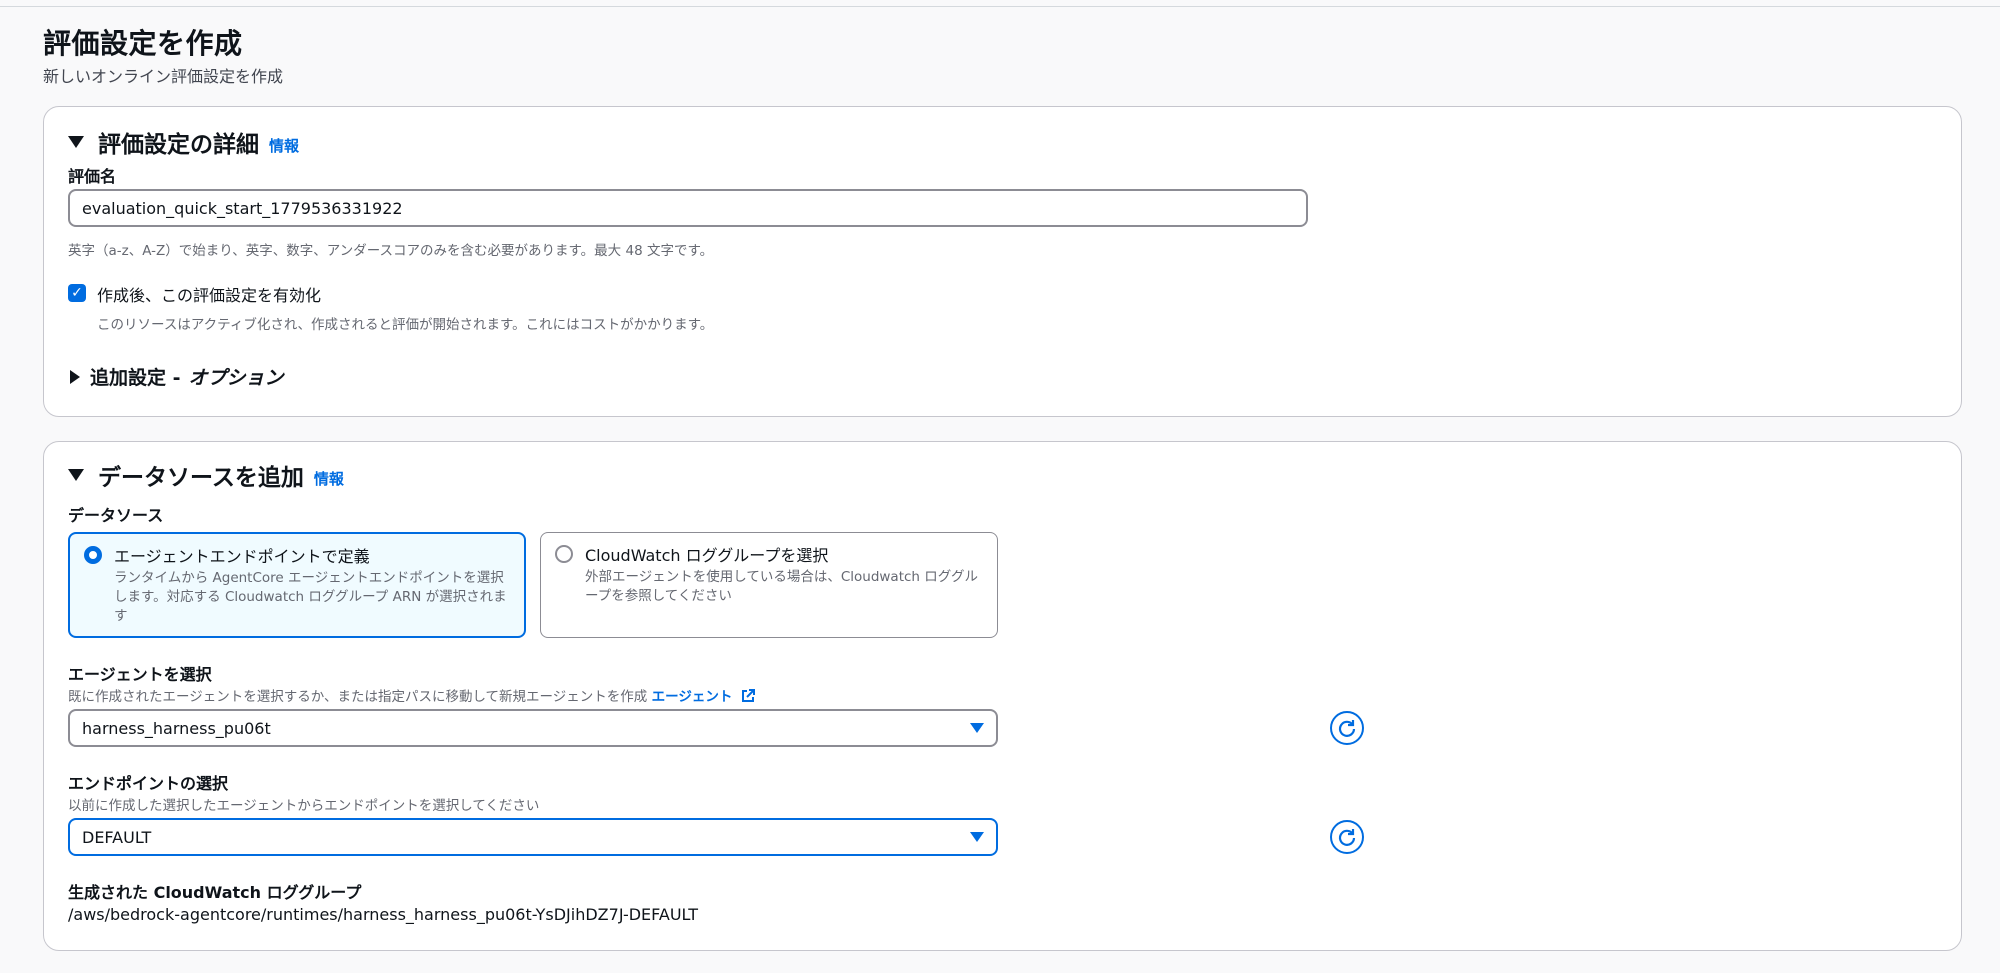 This screenshot has width=2000, height=973. I want to click on endpoint-select: DEFAULT, so click(533, 837).